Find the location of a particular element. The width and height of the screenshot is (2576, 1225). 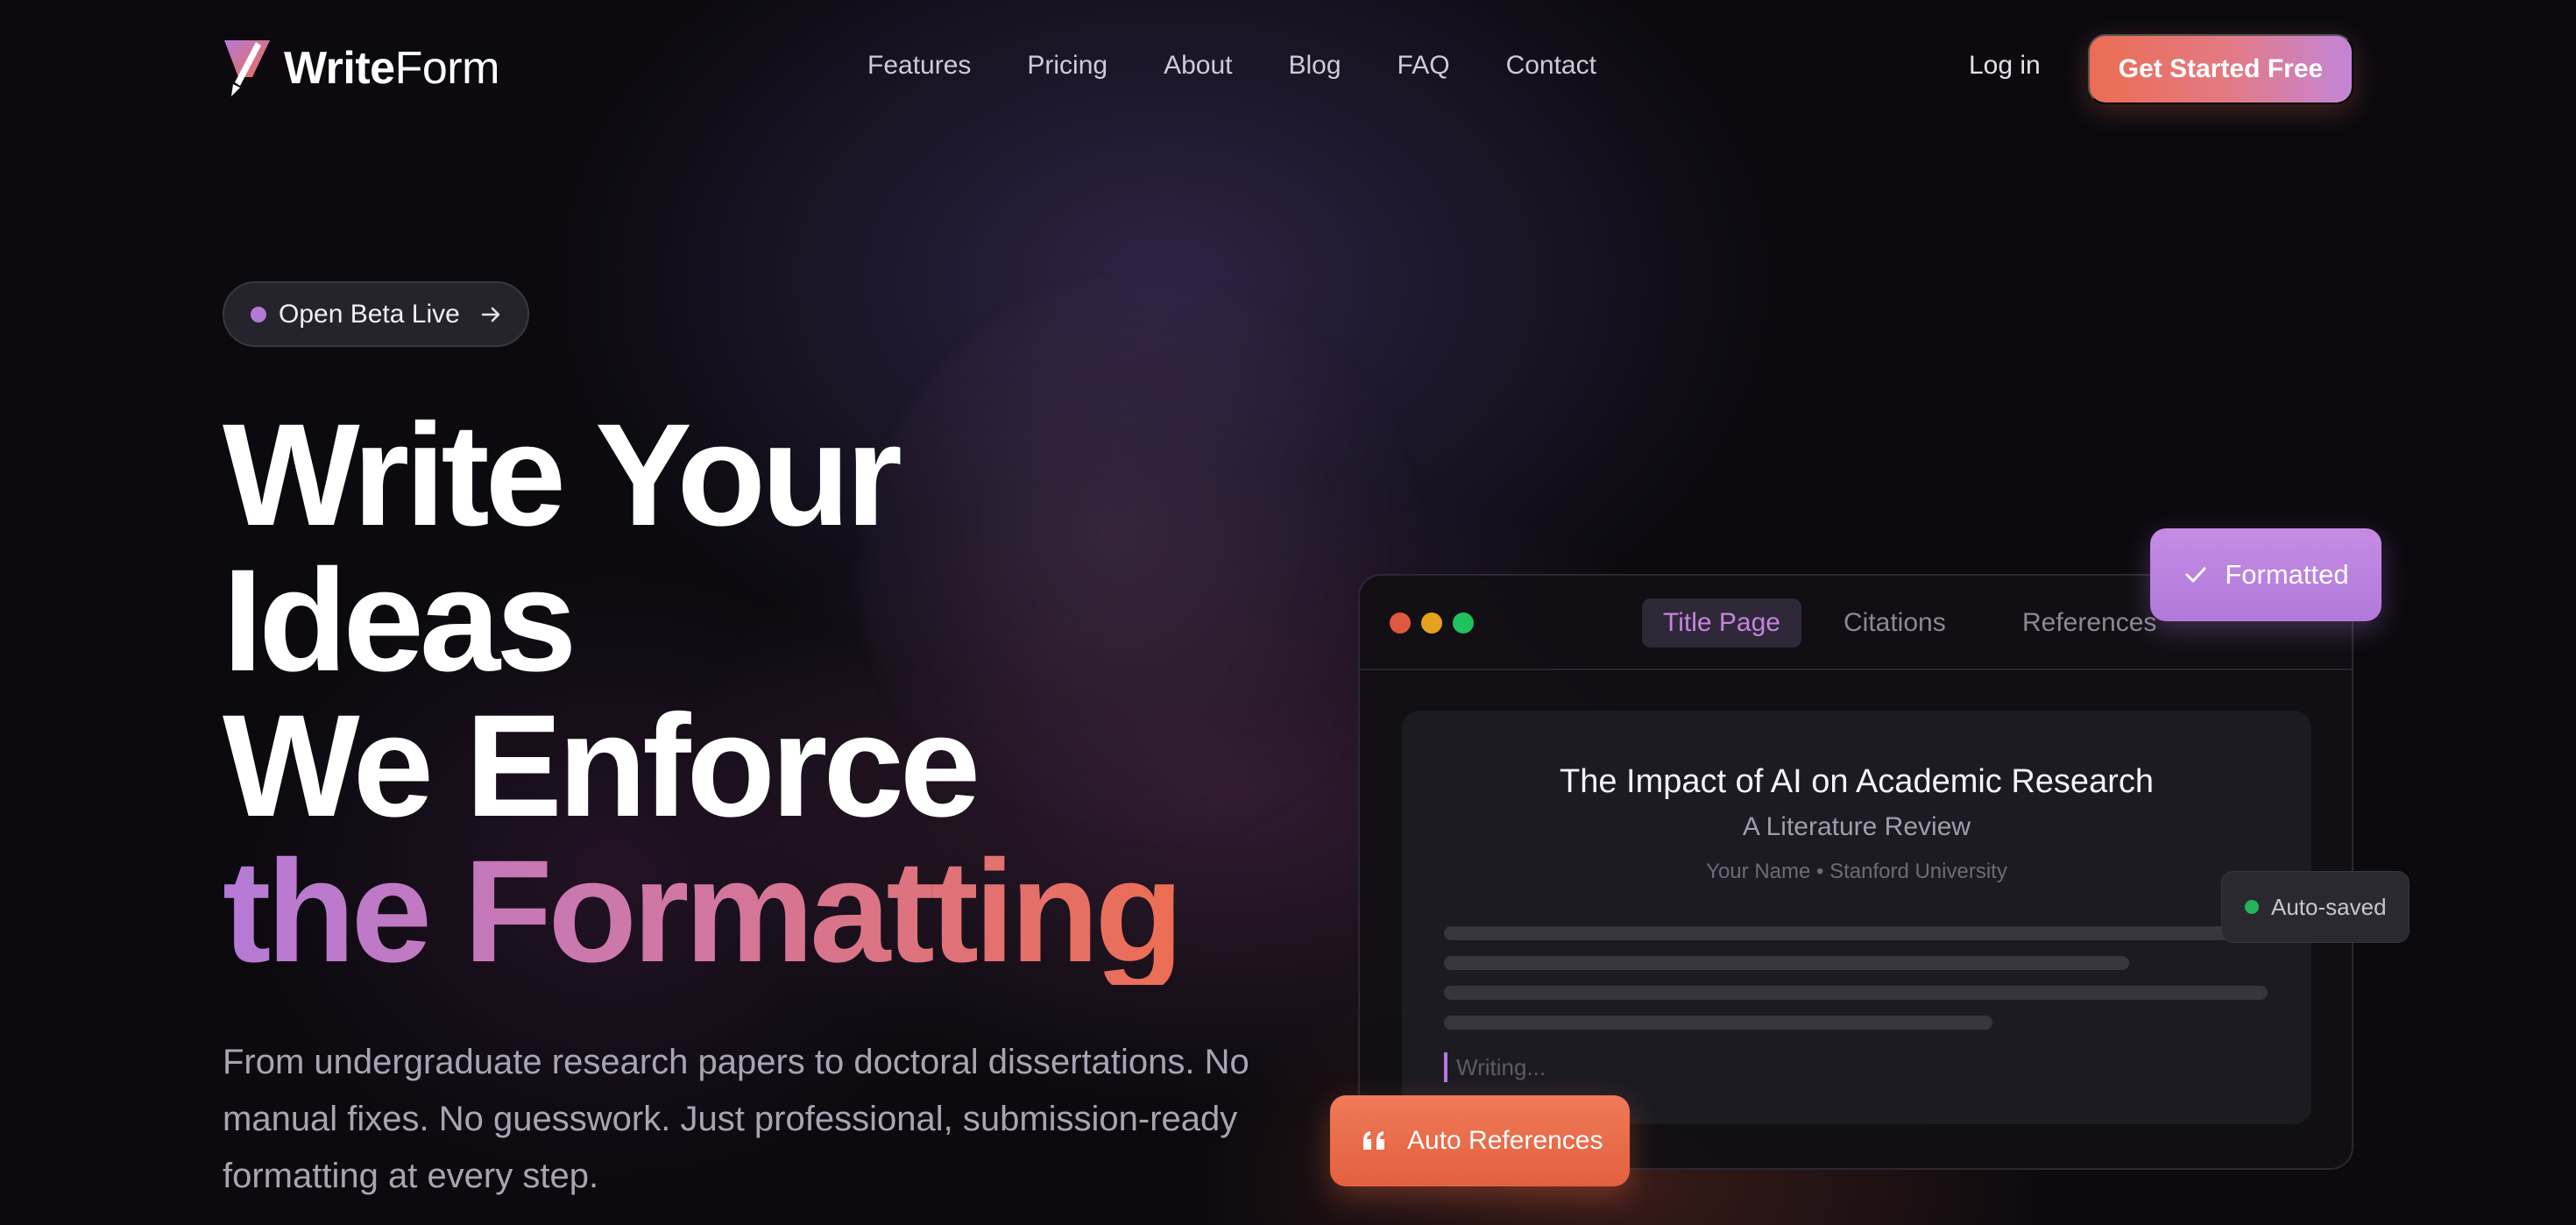

document-title: The Impact of AI on Academic Research is located at coordinates (1856, 781).